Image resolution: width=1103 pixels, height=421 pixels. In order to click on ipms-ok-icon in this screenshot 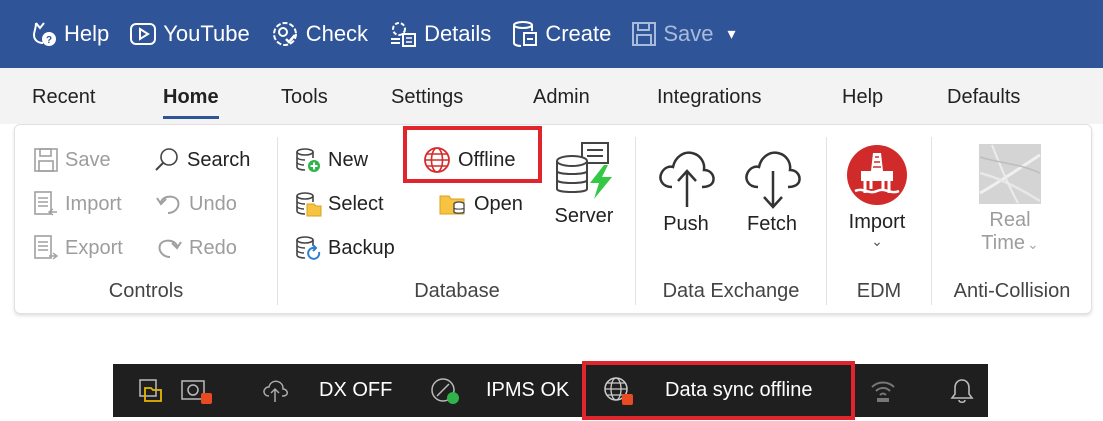, I will do `click(445, 390)`.